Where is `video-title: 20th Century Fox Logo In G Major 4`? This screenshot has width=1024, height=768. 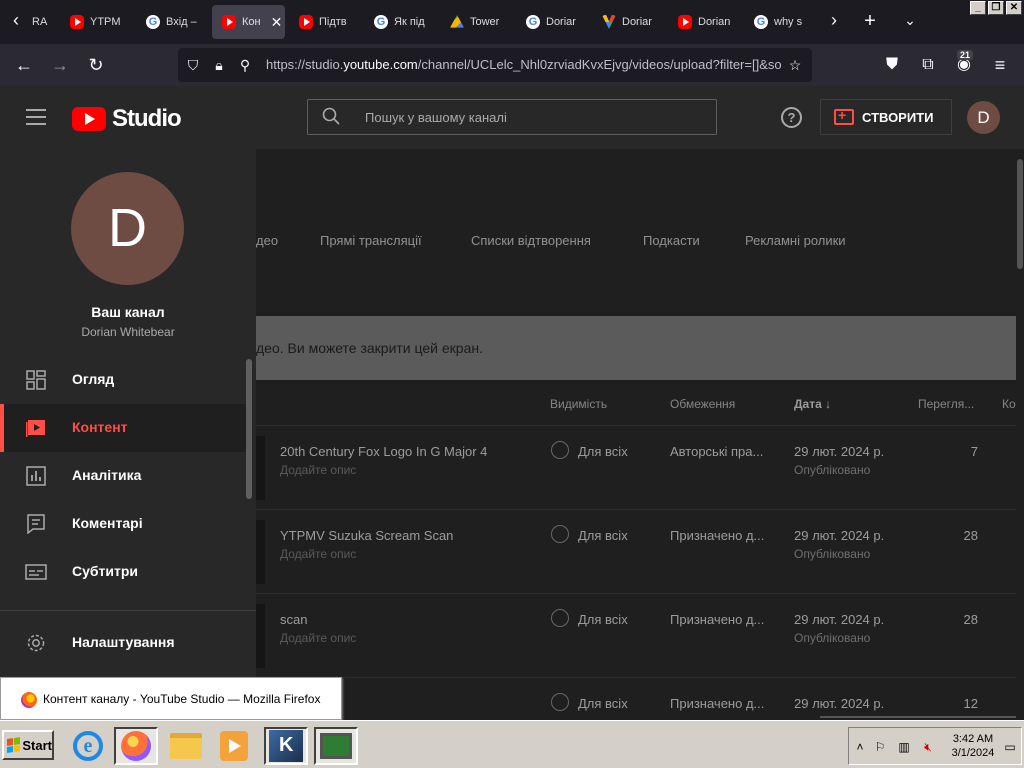 video-title: 20th Century Fox Logo In G Major 4 is located at coordinates (383, 451).